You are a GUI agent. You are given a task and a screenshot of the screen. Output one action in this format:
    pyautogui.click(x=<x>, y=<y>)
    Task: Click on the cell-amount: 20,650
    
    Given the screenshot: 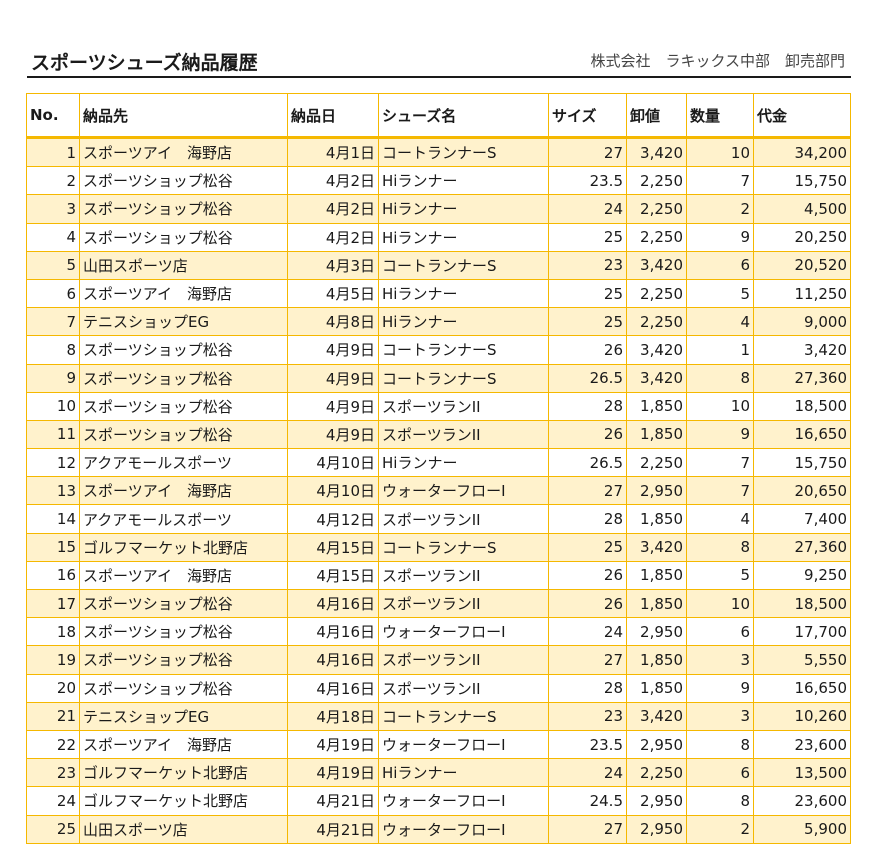 What is the action you would take?
    pyautogui.click(x=802, y=491)
    